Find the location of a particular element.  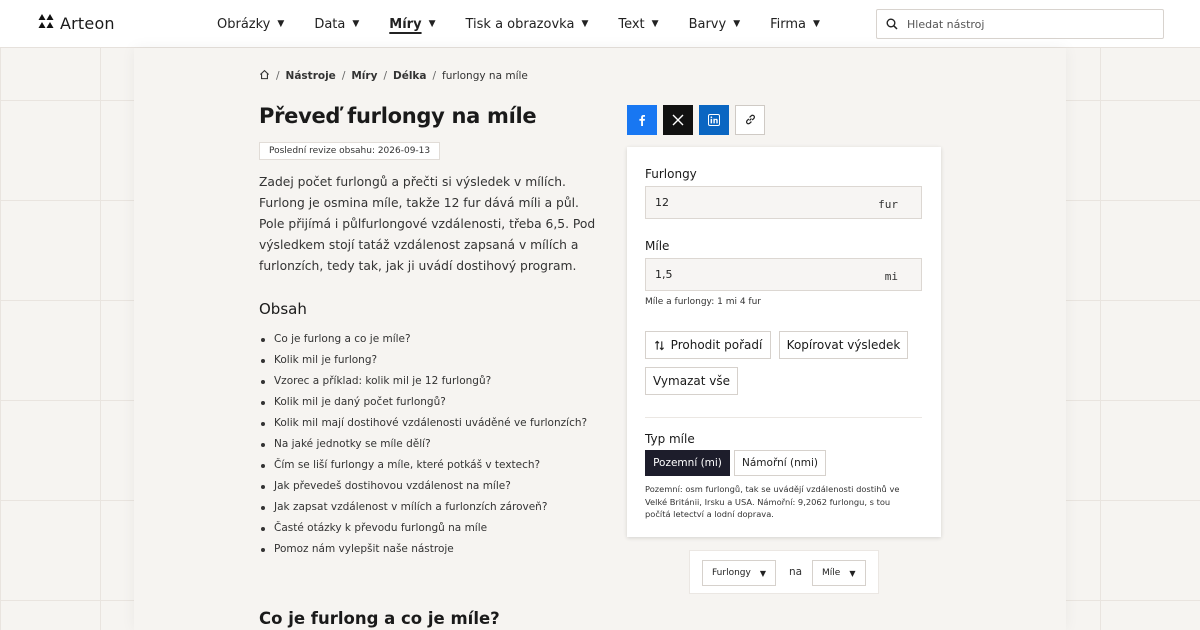

swap-order-button: Prohodit pořadí is located at coordinates (708, 345).